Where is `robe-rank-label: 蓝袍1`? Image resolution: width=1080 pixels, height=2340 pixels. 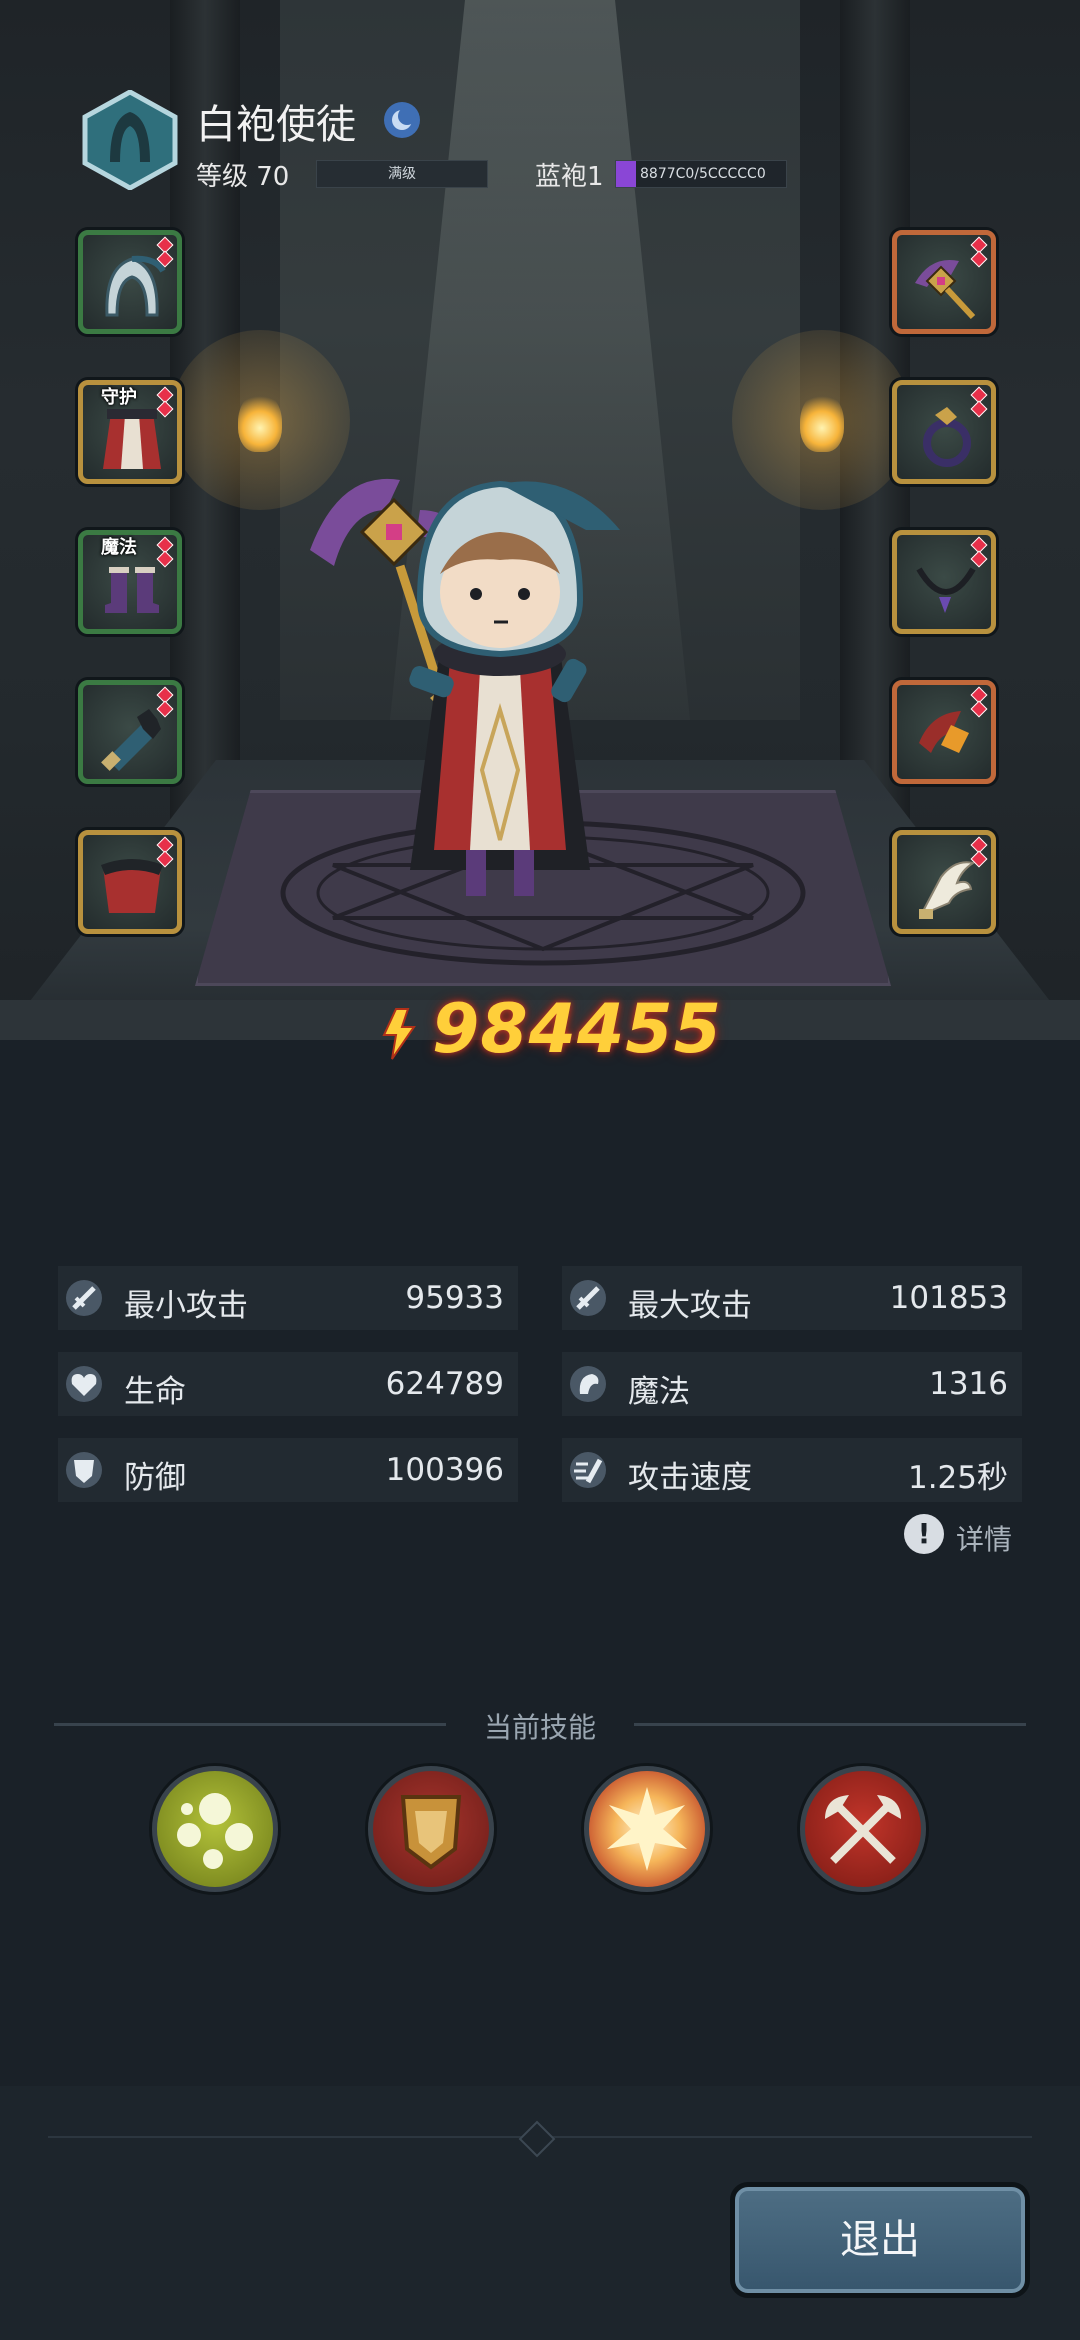 robe-rank-label: 蓝袍1 is located at coordinates (569, 177).